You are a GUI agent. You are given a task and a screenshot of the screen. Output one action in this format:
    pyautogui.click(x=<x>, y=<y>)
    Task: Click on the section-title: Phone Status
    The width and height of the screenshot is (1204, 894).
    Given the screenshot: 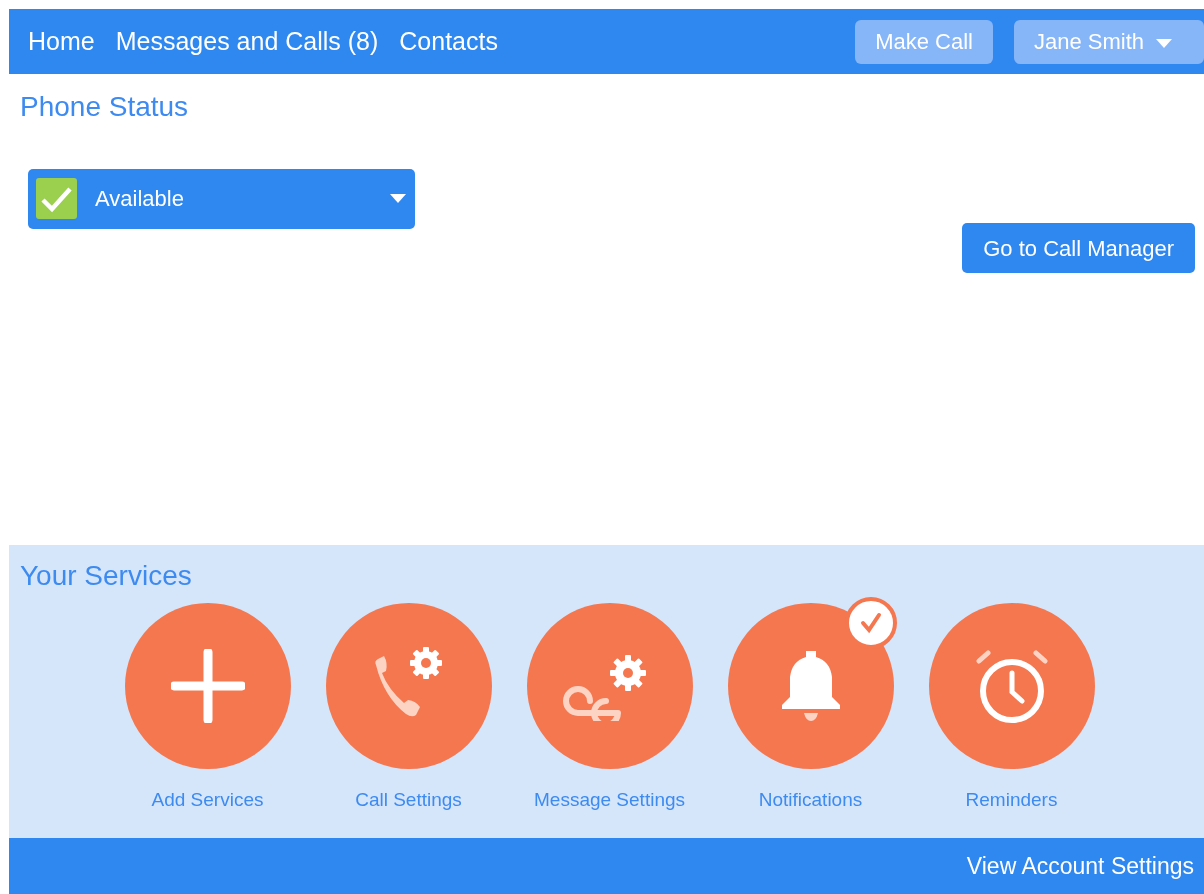 What is the action you would take?
    pyautogui.click(x=104, y=107)
    